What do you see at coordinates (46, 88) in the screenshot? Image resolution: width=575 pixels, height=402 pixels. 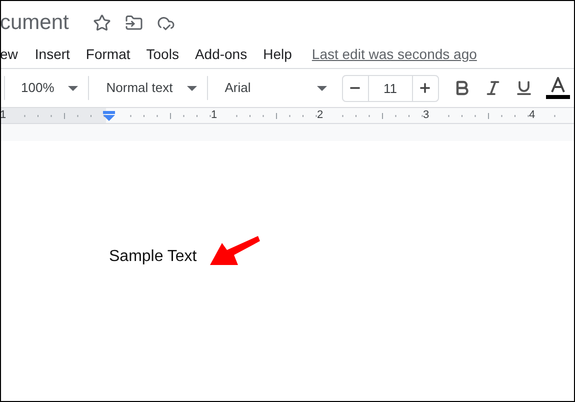 I see `zoom-dropdown: 100%` at bounding box center [46, 88].